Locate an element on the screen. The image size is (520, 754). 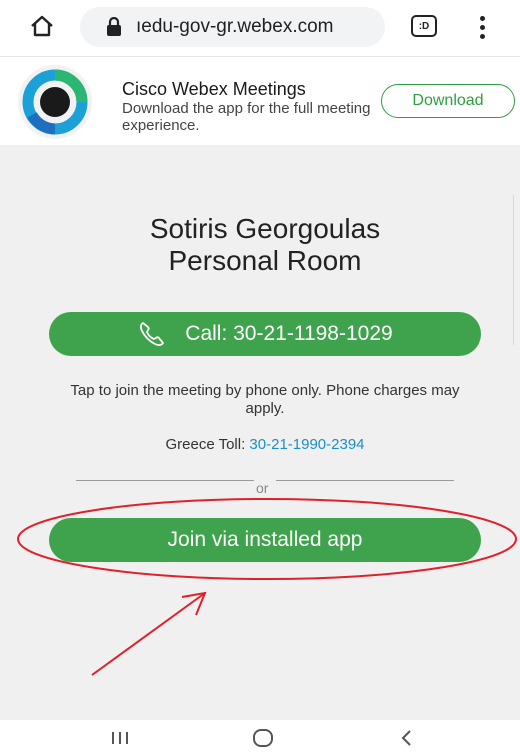
home-icon is located at coordinates (42, 26).